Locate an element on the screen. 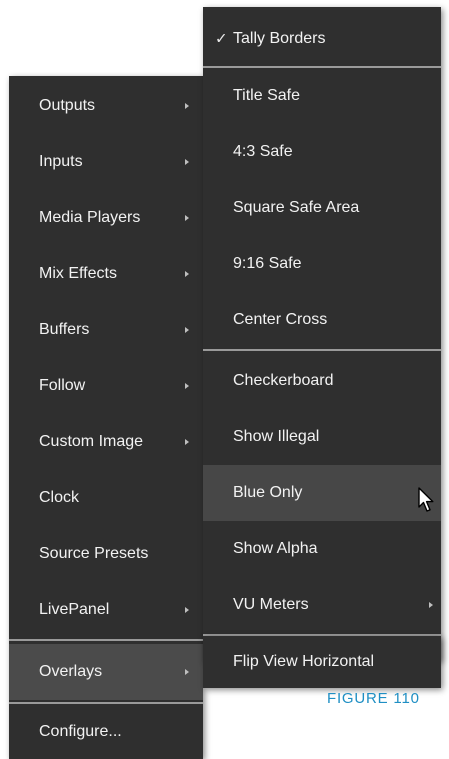 The image size is (449, 759). submenu-item-checkerboard: Checkerboard is located at coordinates (322, 381).